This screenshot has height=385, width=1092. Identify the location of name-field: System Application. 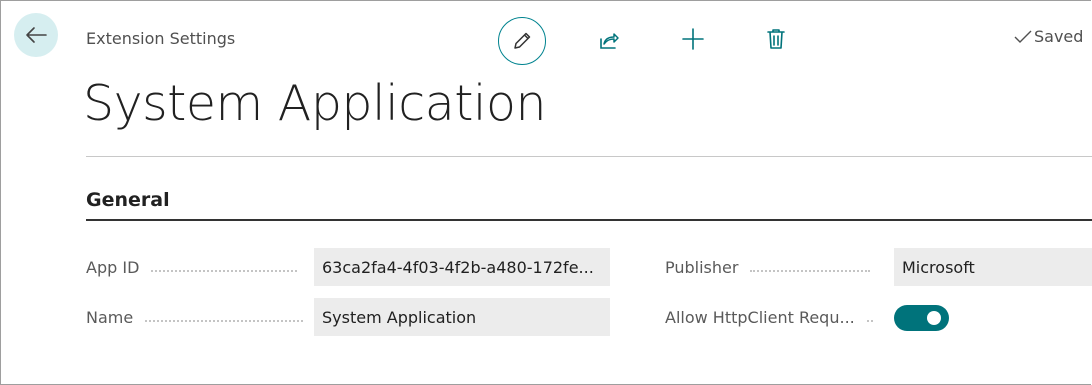
(462, 317).